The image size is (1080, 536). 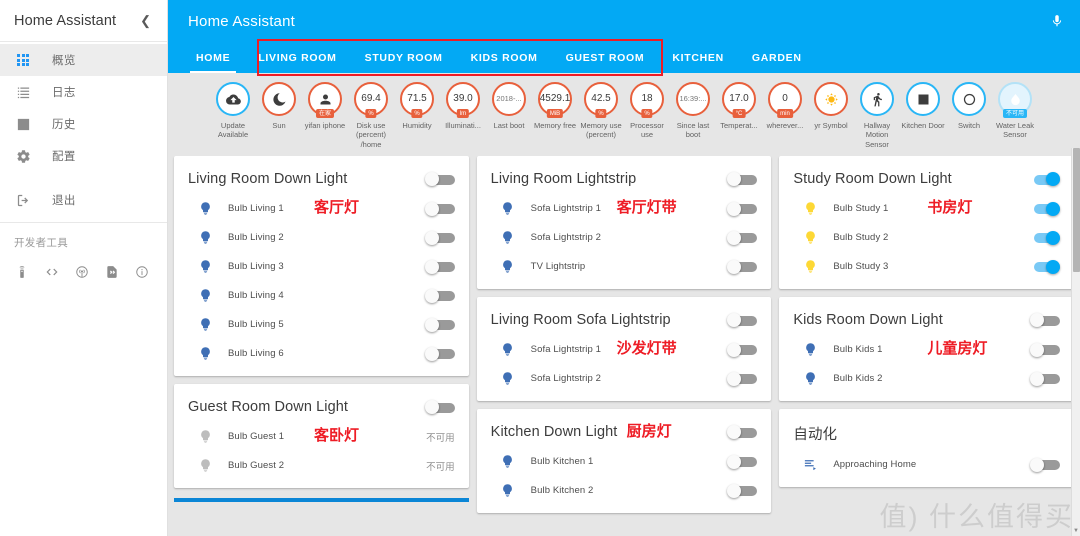 What do you see at coordinates (926, 237) in the screenshot?
I see `entity-row: Bulb Study 2` at bounding box center [926, 237].